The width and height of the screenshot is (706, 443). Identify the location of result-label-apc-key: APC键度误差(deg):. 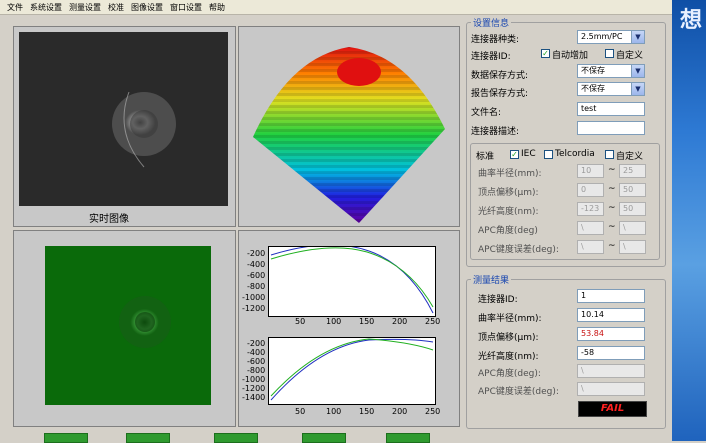
(518, 392).